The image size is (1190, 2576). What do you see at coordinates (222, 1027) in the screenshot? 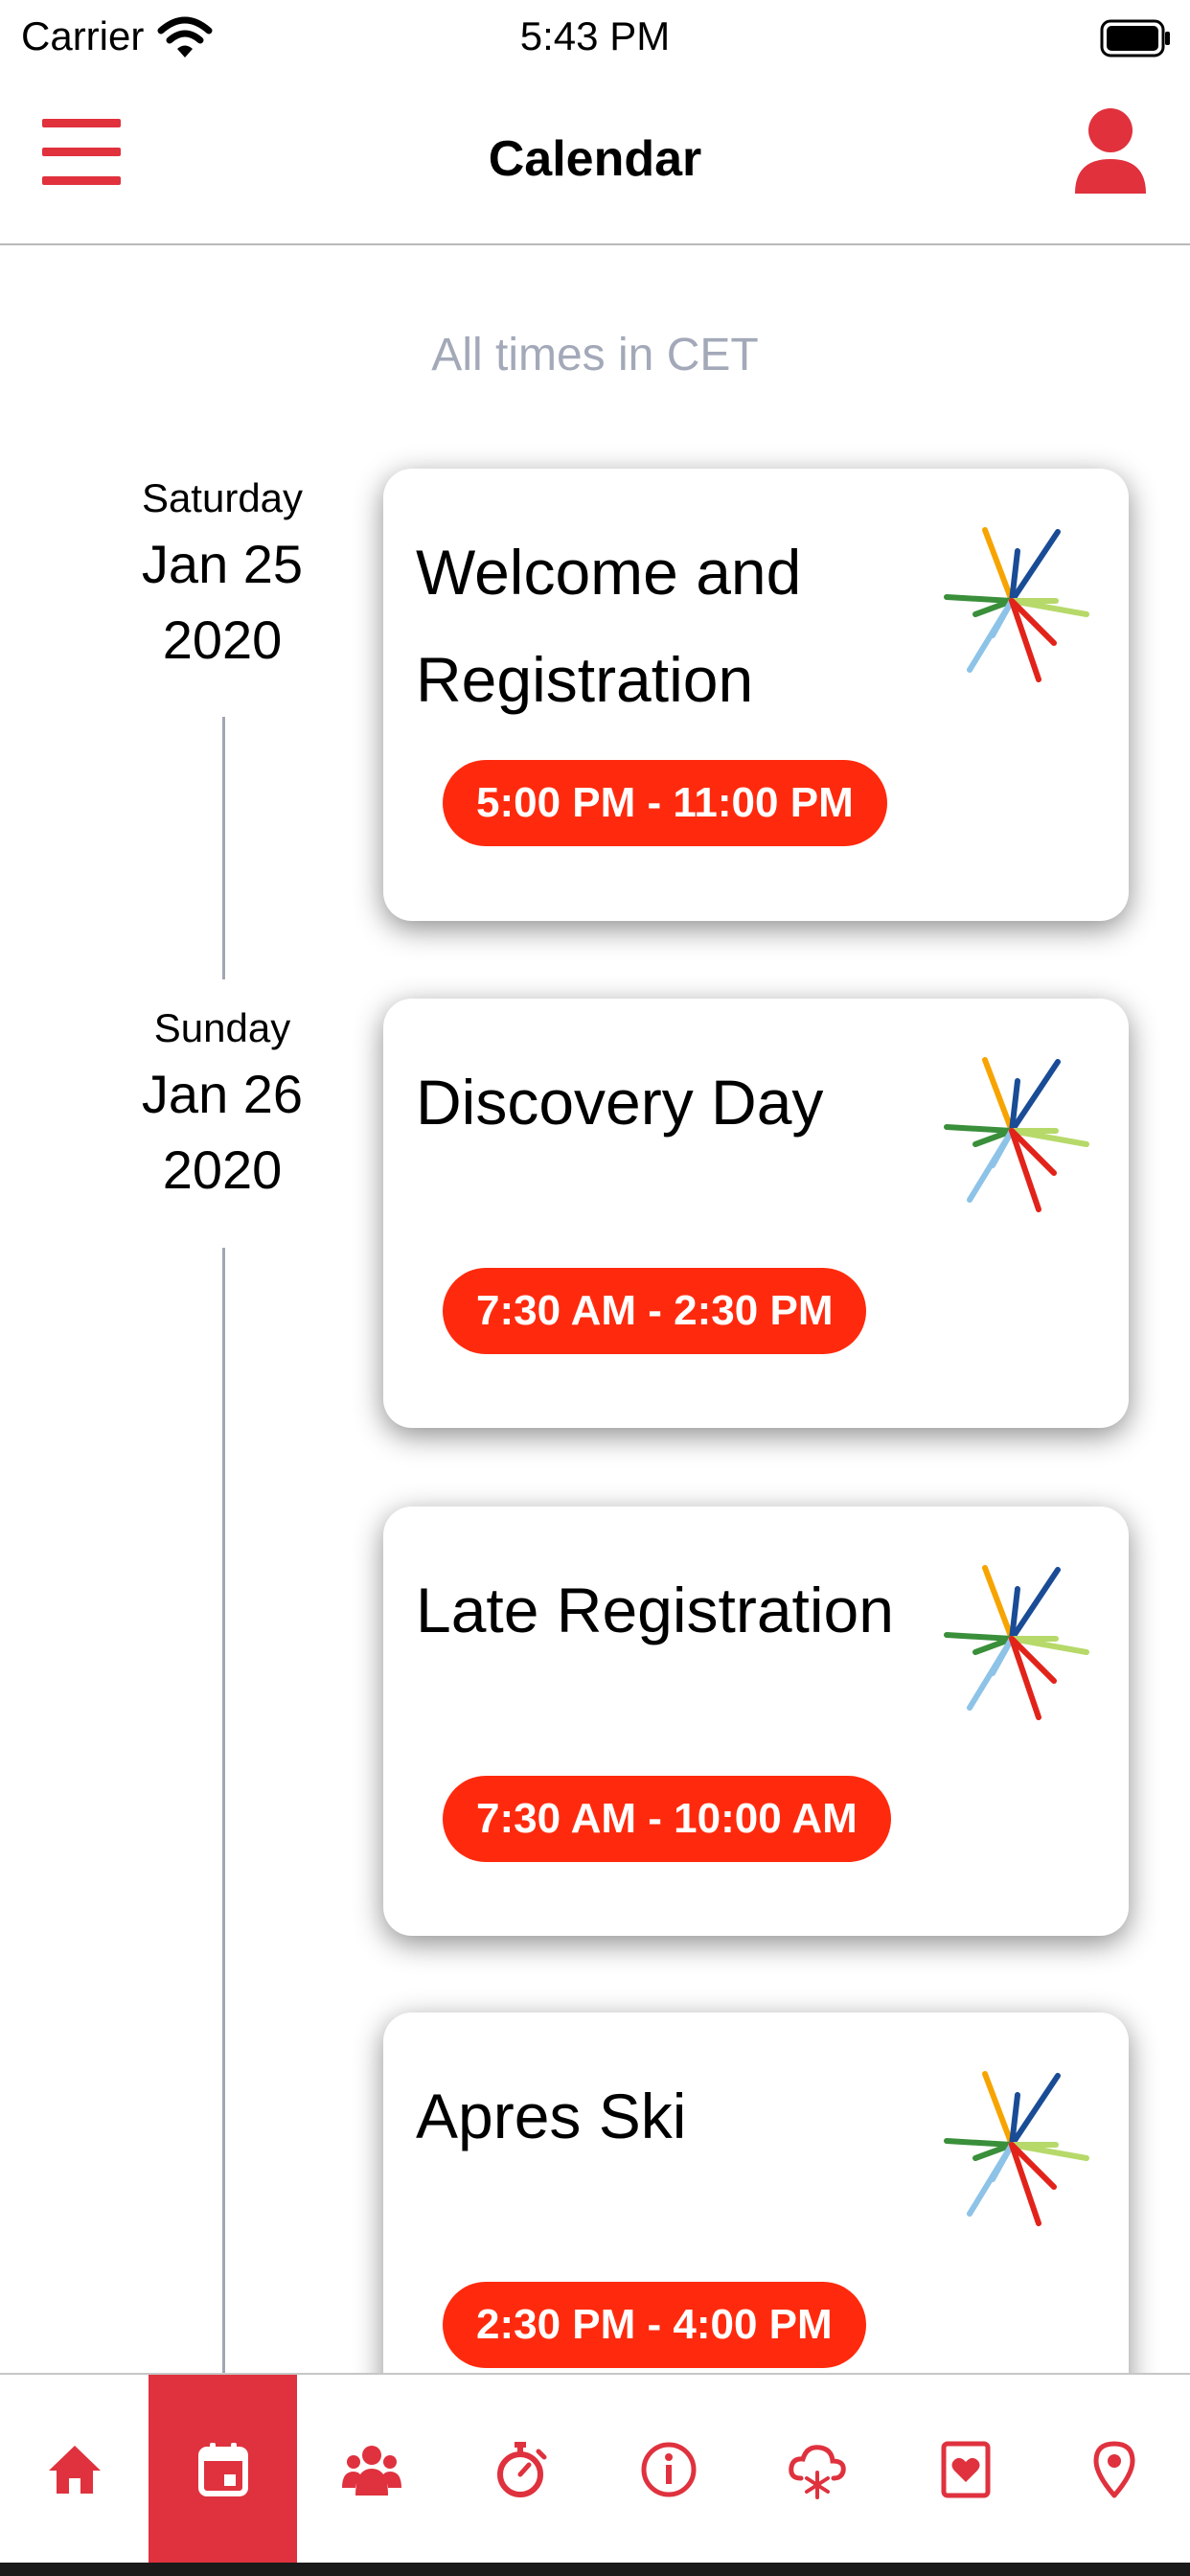
I see `date-weekday: Sunday` at bounding box center [222, 1027].